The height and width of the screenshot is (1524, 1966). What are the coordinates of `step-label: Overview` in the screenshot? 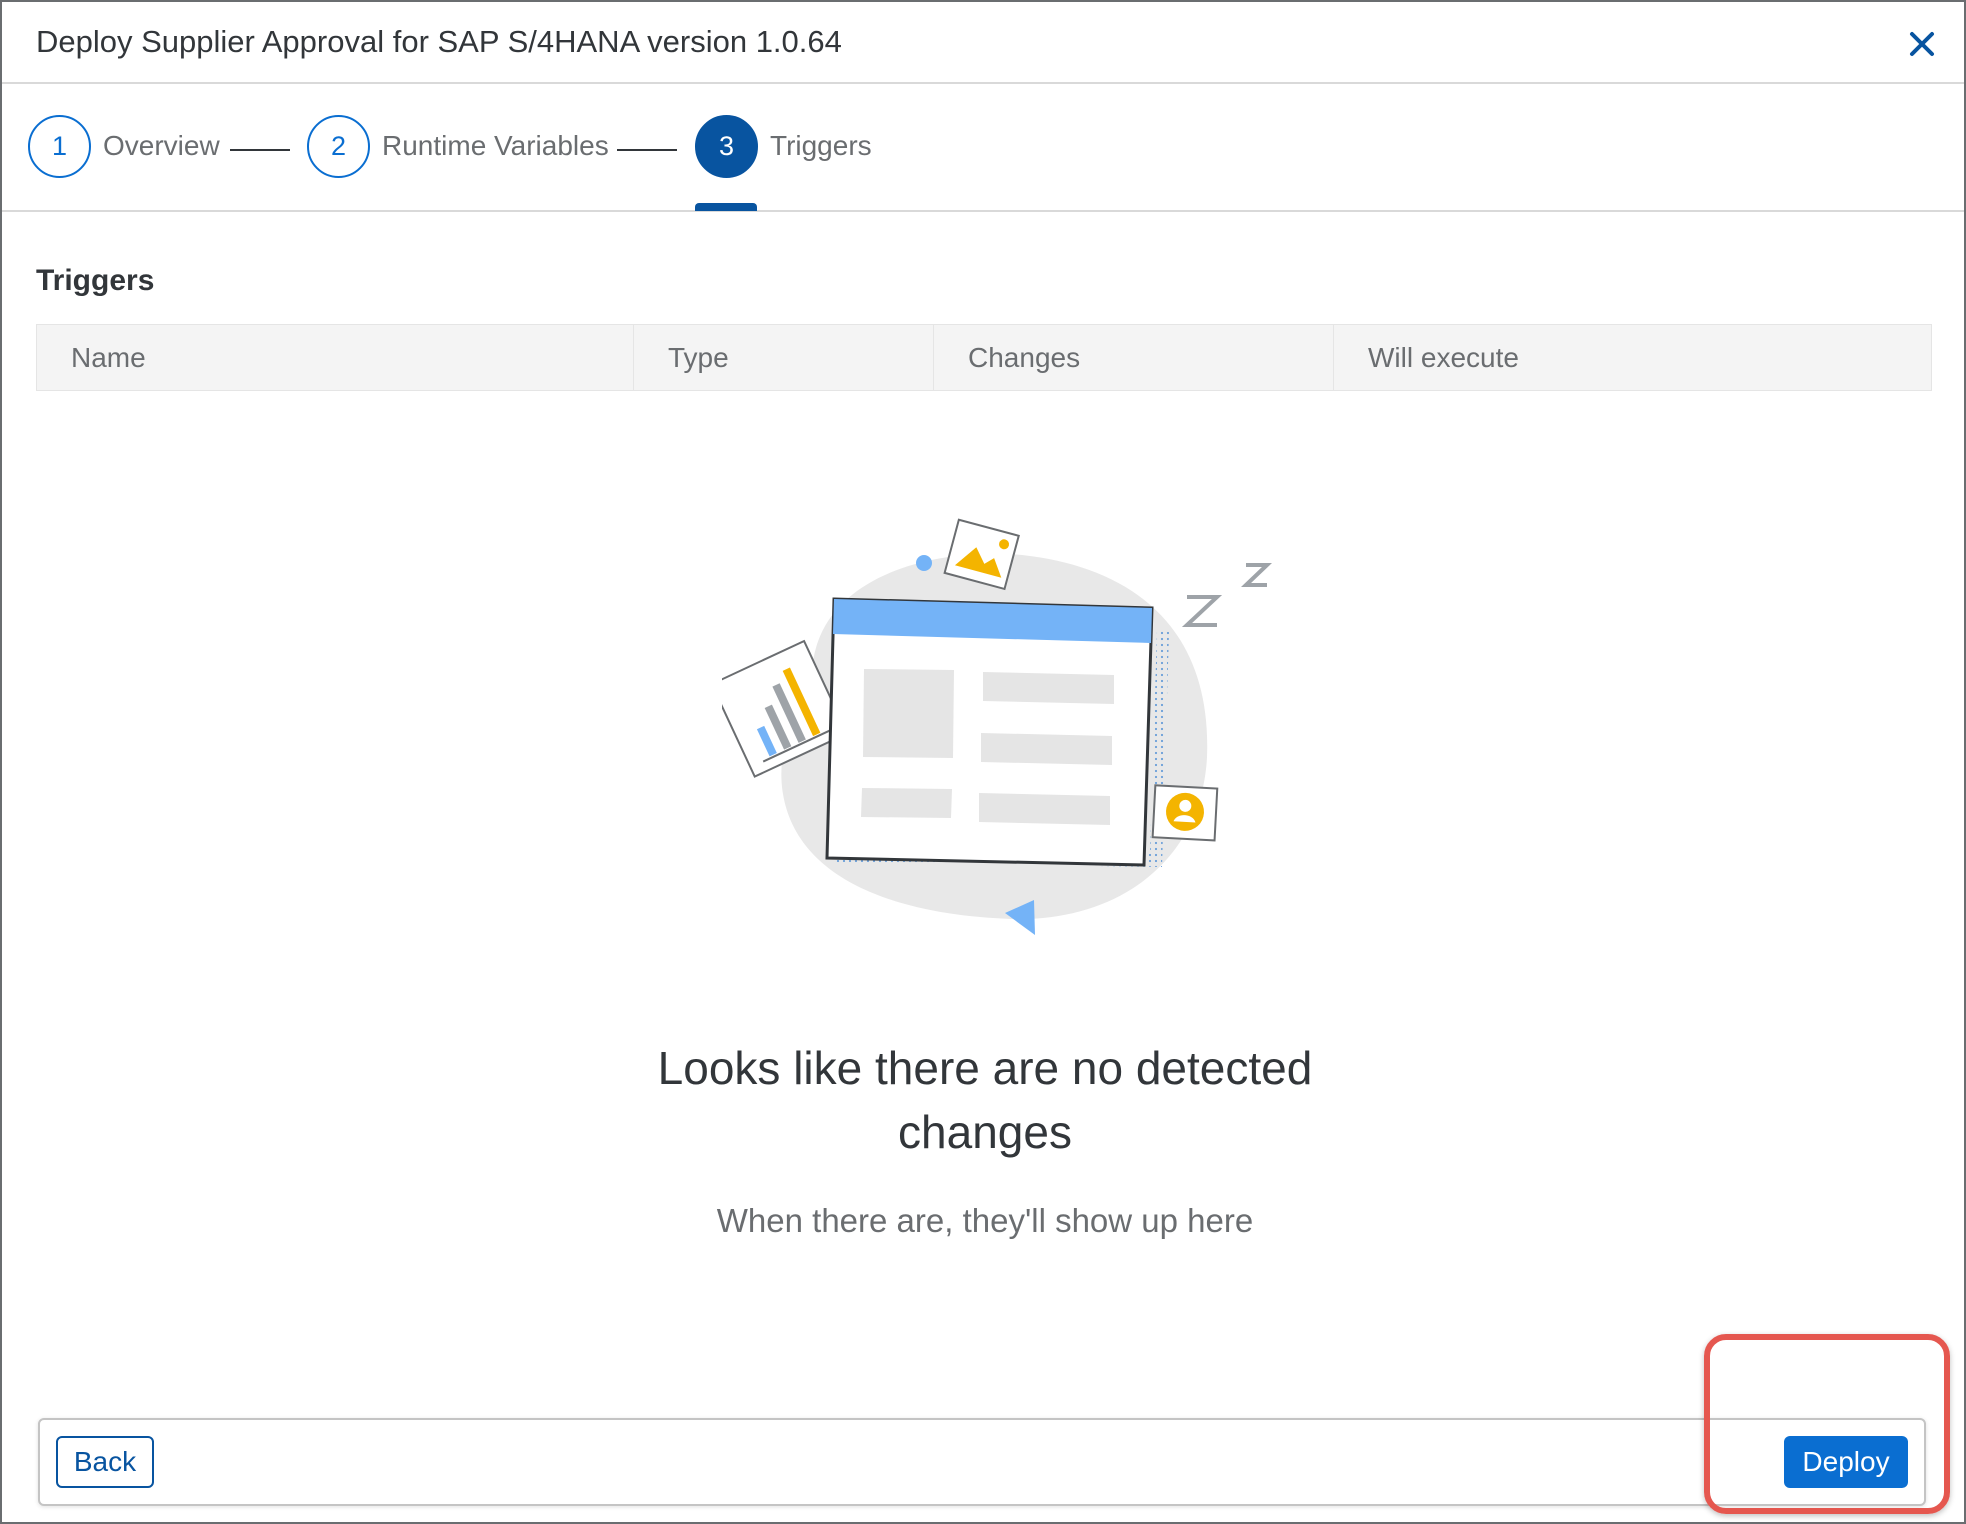 It's located at (161, 145).